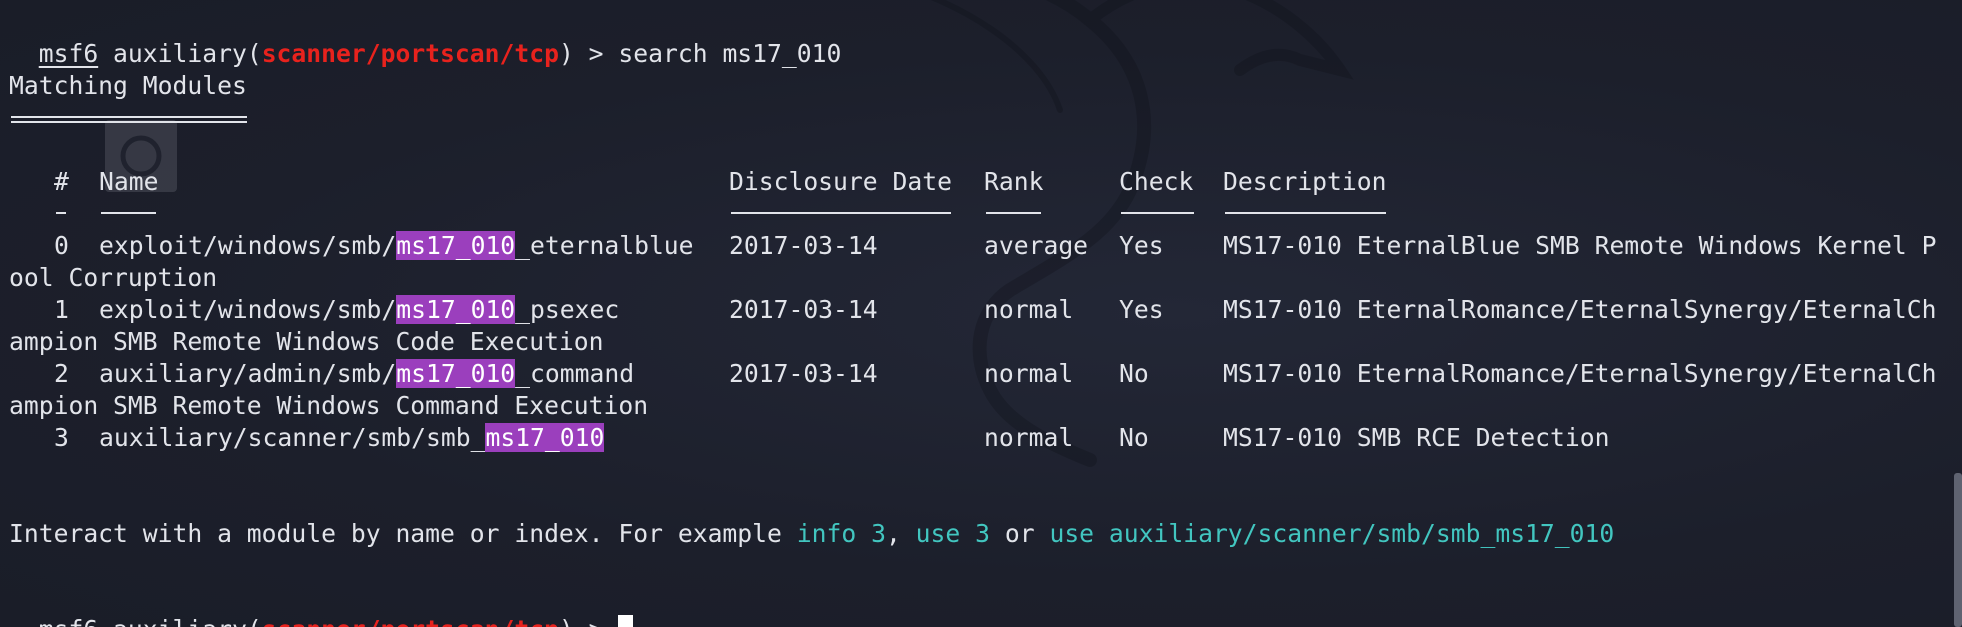 This screenshot has width=1962, height=627. I want to click on table-row-rank: average, so click(1036, 245).